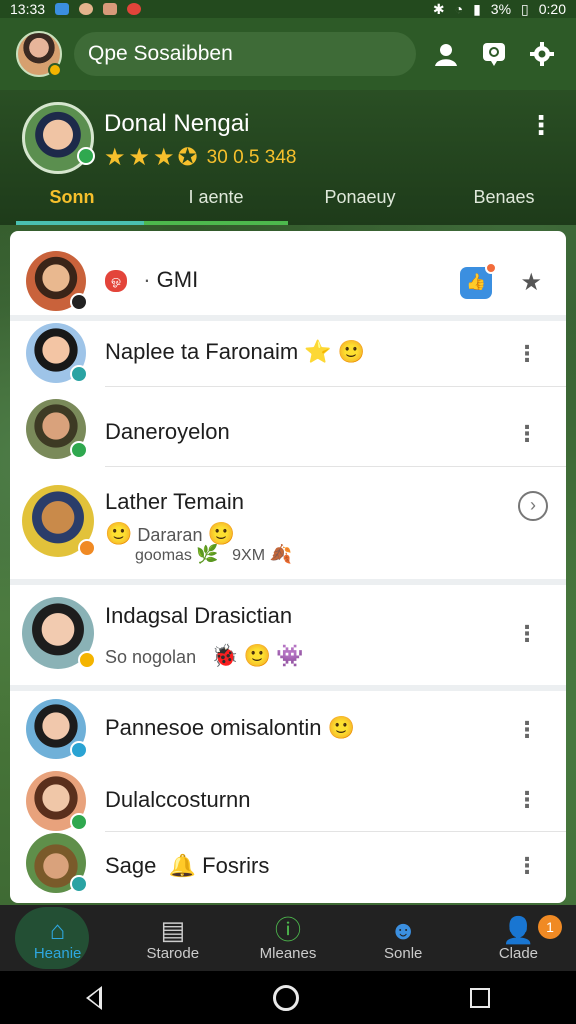 The height and width of the screenshot is (1024, 576). What do you see at coordinates (175, 501) in the screenshot?
I see `list-item-name: Lather Temain` at bounding box center [175, 501].